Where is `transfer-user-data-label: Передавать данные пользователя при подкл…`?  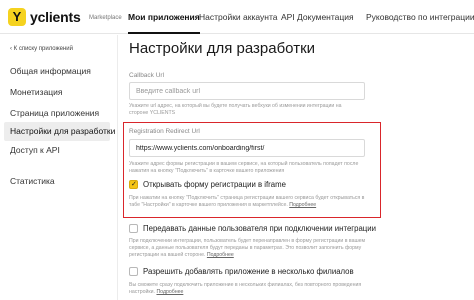
transfer-user-data-label: Передавать данные пользователя при подкл… is located at coordinates (259, 228).